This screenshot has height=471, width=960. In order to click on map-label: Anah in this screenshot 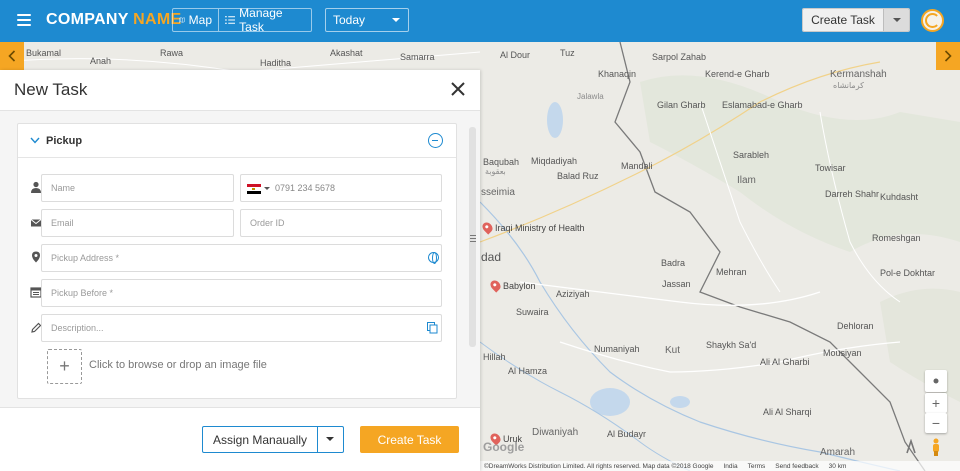, I will do `click(101, 61)`.